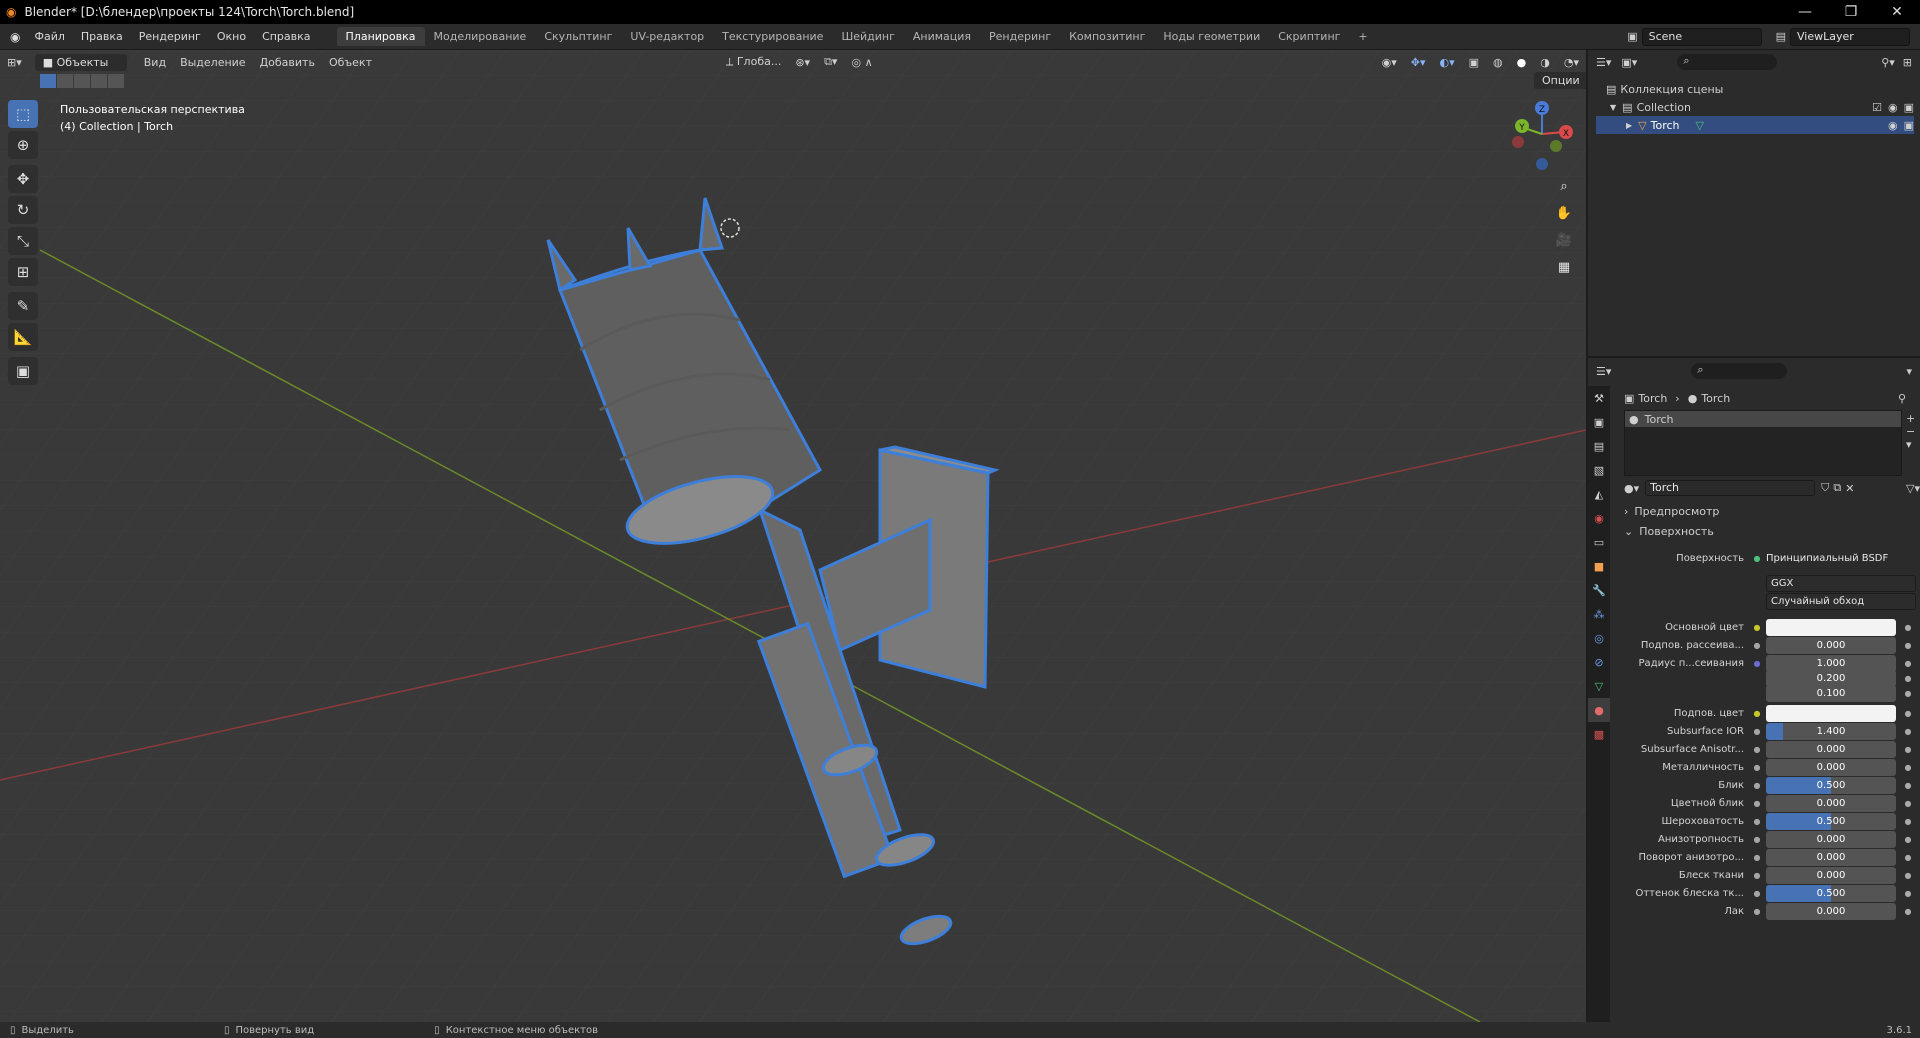 This screenshot has height=1038, width=1920. What do you see at coordinates (1897, 12) in the screenshot?
I see `close-button: ✕` at bounding box center [1897, 12].